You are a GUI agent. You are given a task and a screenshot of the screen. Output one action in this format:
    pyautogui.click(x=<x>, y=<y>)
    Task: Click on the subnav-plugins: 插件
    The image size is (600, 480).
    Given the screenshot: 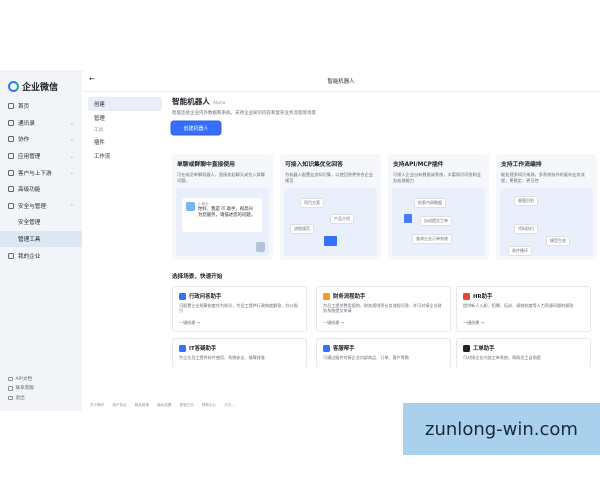 What is the action you would take?
    pyautogui.click(x=125, y=142)
    